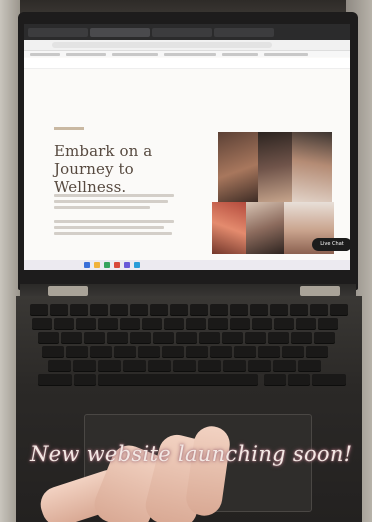 The height and width of the screenshot is (522, 372). Describe the element at coordinates (279, 193) in the screenshot. I see `hero-photo-collage` at that location.